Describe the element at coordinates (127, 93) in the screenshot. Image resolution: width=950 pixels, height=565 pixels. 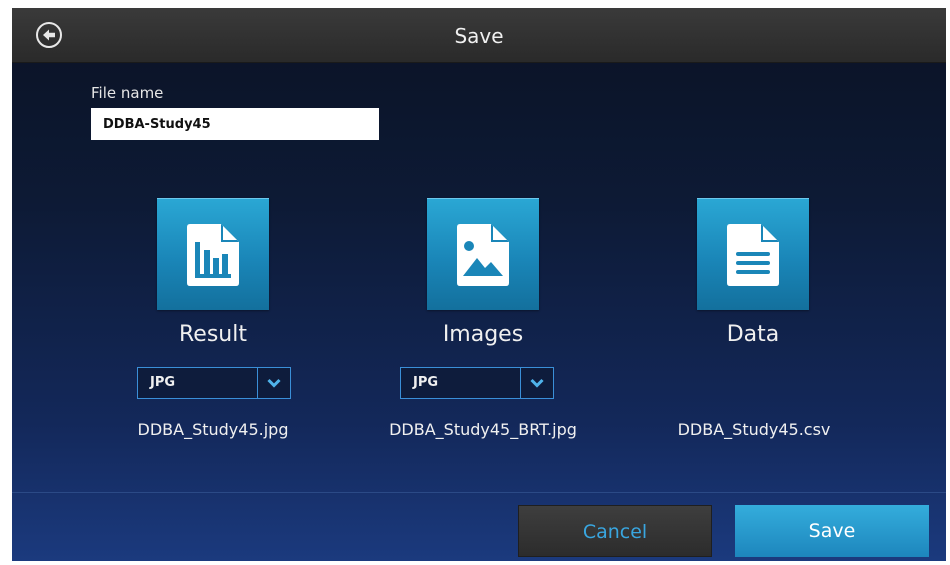
I see `file-name-label: File name` at that location.